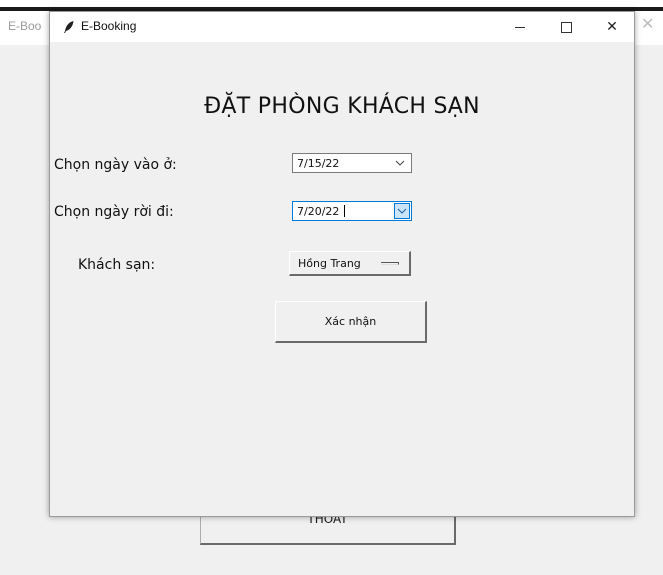 This screenshot has width=663, height=575. Describe the element at coordinates (651, 26) in the screenshot. I see `background-close-icon: ✕` at that location.